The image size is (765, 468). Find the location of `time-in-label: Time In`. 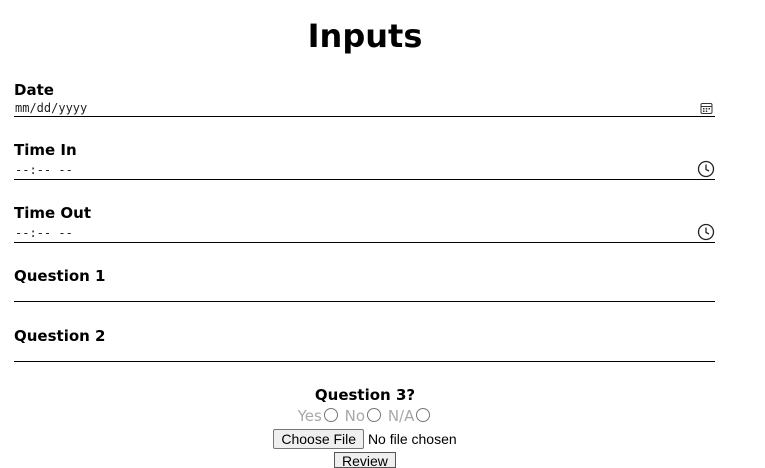

time-in-label: Time In is located at coordinates (45, 150).